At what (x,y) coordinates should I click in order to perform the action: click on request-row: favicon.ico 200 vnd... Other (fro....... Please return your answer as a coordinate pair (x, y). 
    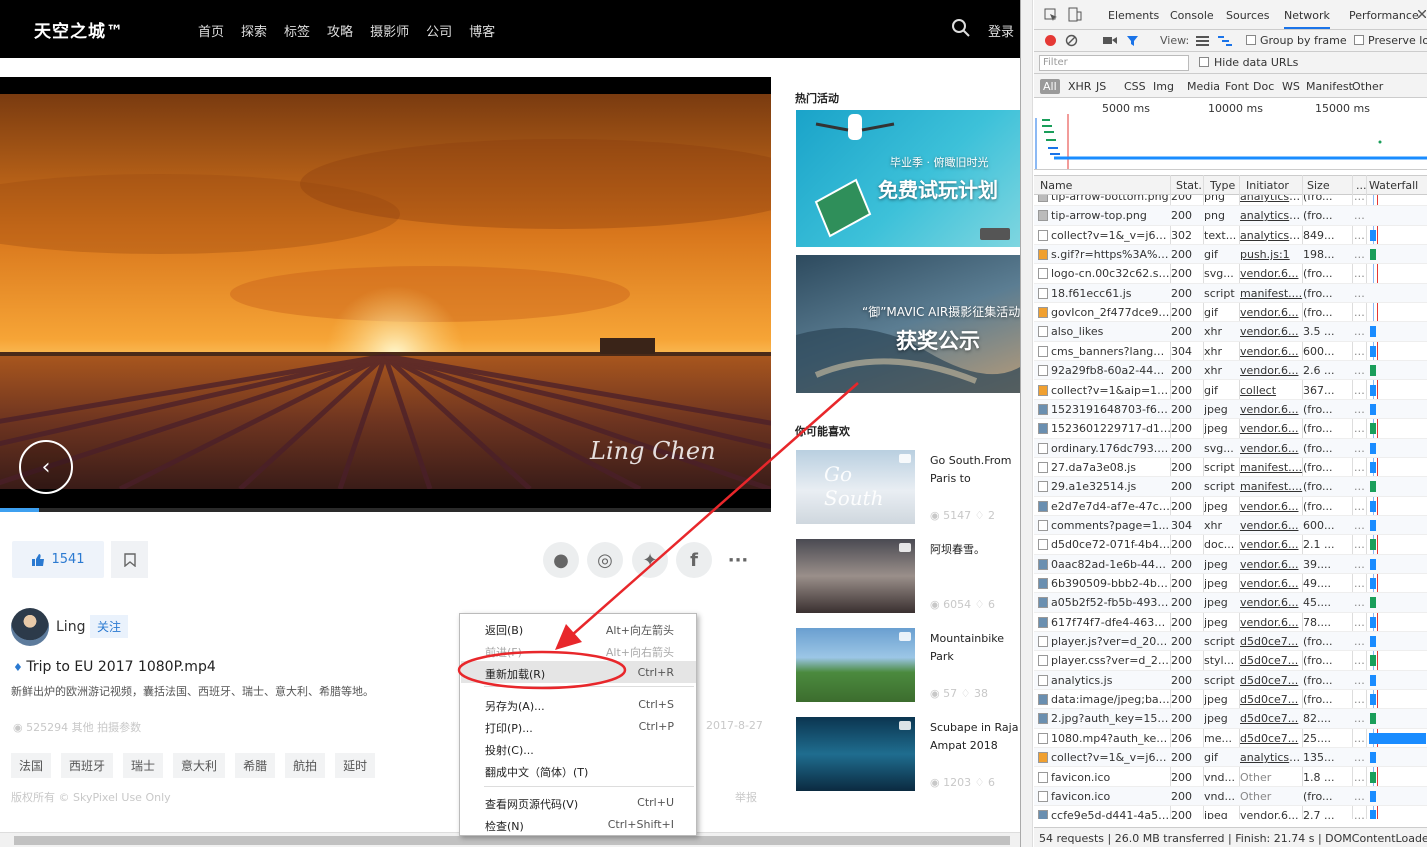
    Looking at the image, I should click on (1230, 796).